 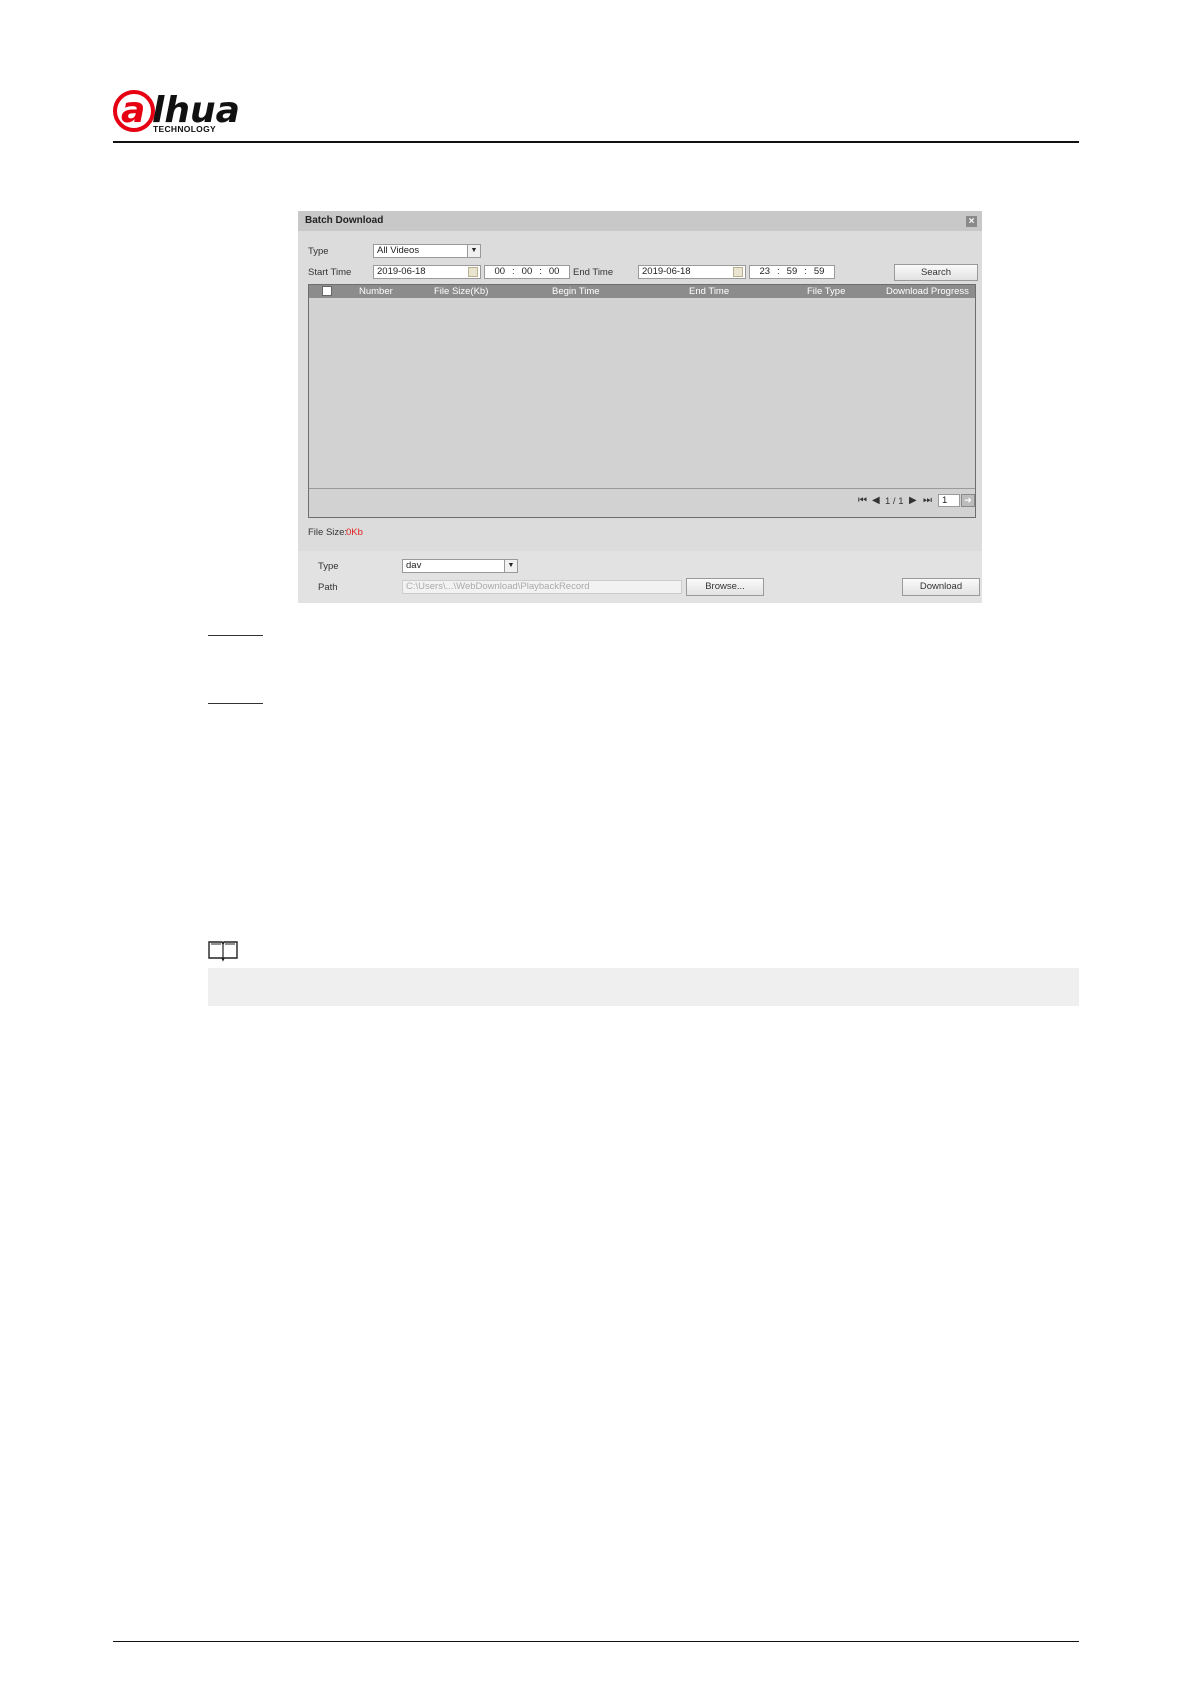 I want to click on path-label: Path, so click(x=328, y=587).